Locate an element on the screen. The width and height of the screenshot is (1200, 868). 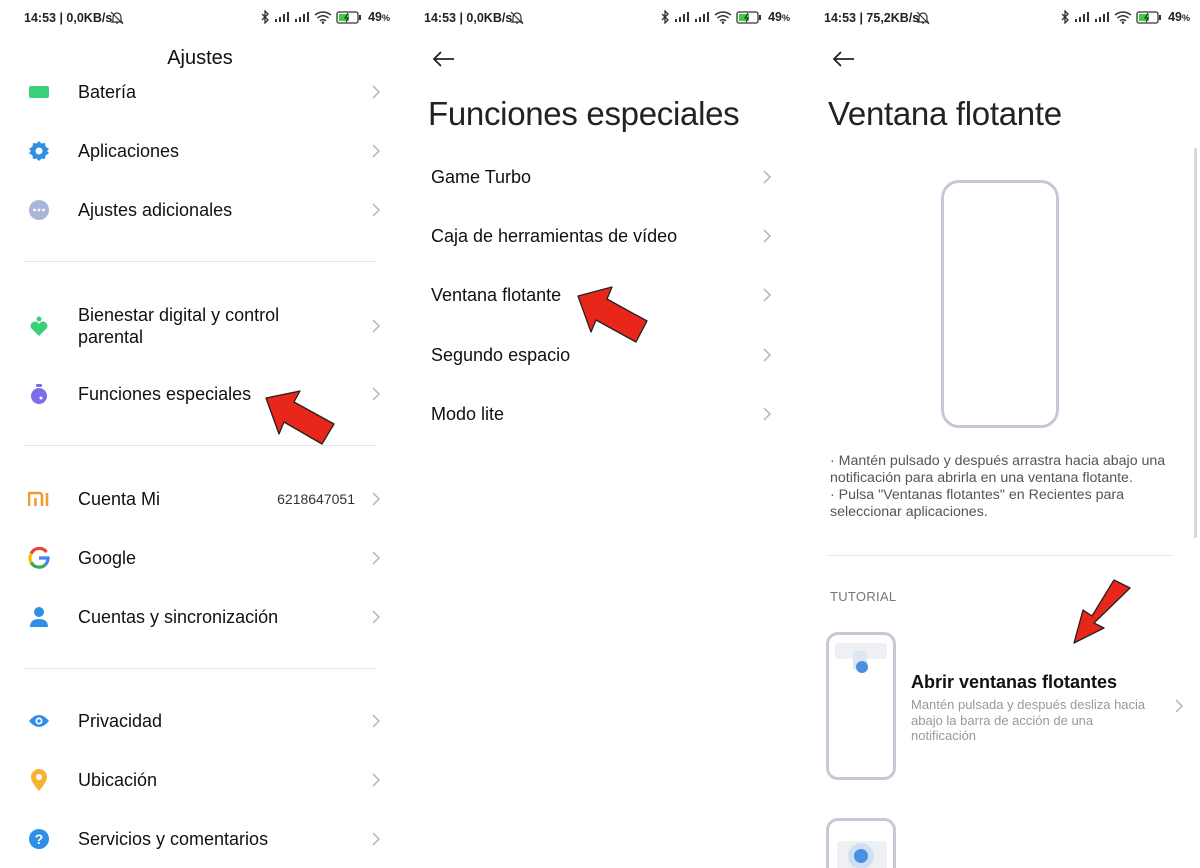
phone-illustration is located at coordinates (1000, 304).